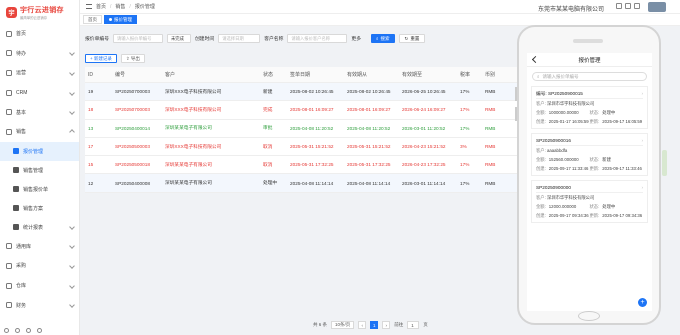  What do you see at coordinates (497, 74) in the screenshot?
I see `header-currency: 币别` at bounding box center [497, 74].